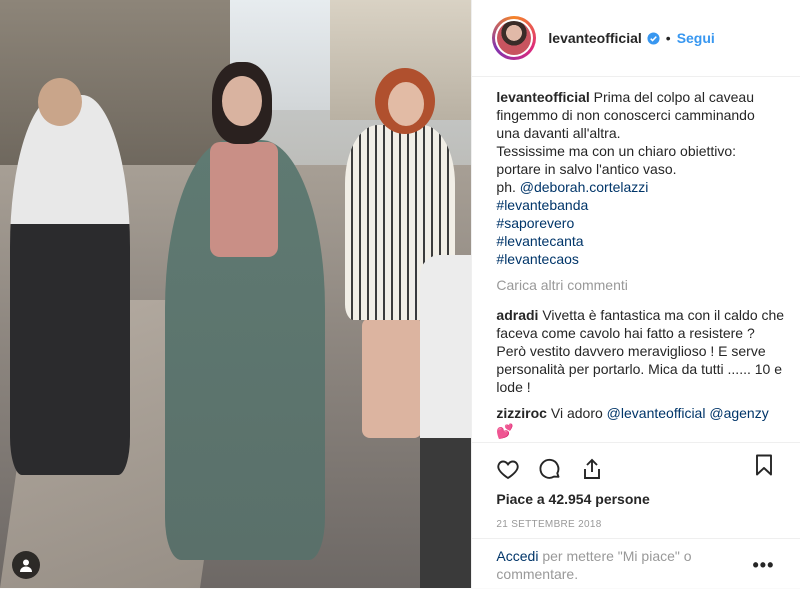 This screenshot has width=800, height=589. I want to click on comment-text: Vi adoro, so click(576, 413).